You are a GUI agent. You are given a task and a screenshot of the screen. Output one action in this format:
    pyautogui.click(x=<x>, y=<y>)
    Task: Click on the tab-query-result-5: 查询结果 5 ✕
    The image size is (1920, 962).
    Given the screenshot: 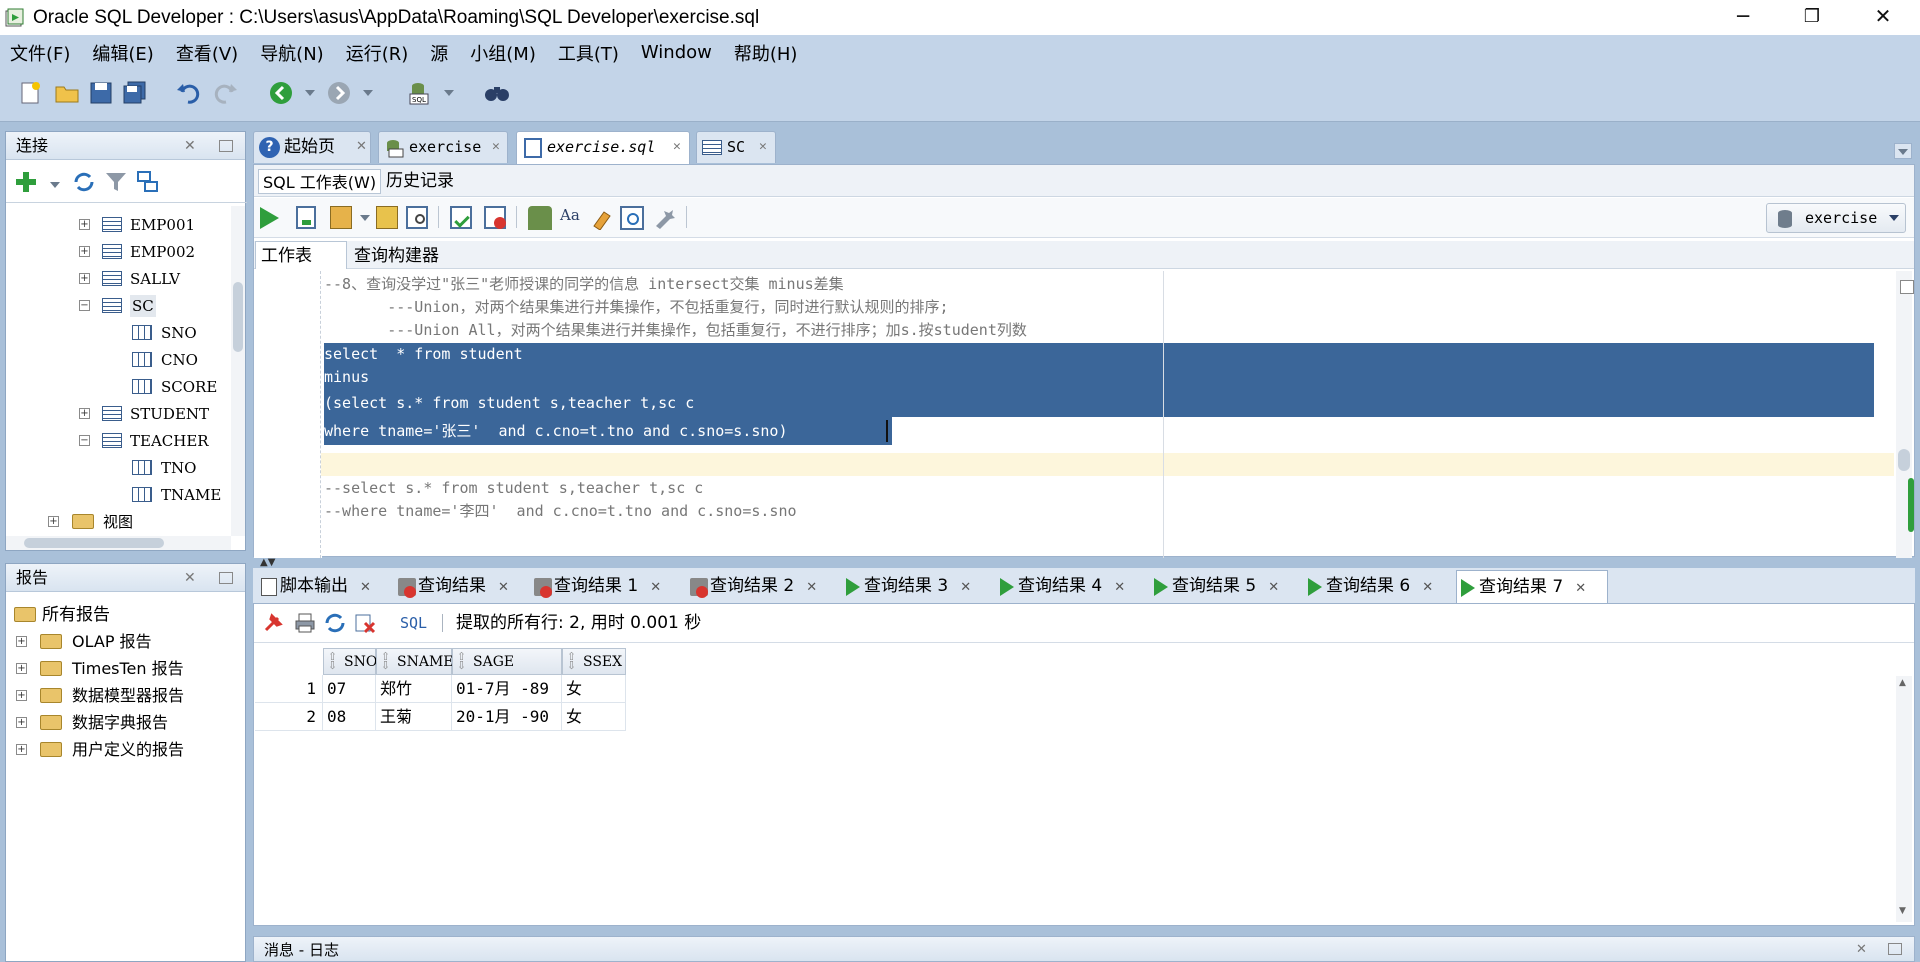 What is the action you would take?
    pyautogui.click(x=1214, y=586)
    